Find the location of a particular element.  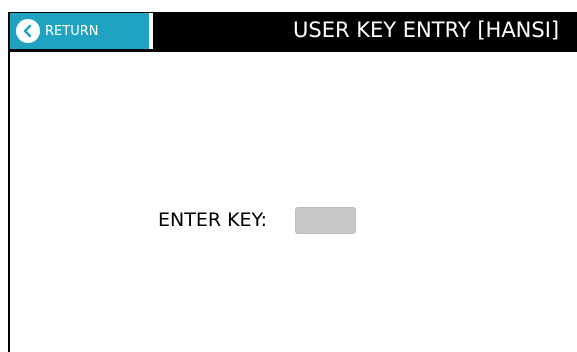

return-button: RETURN is located at coordinates (81, 31).